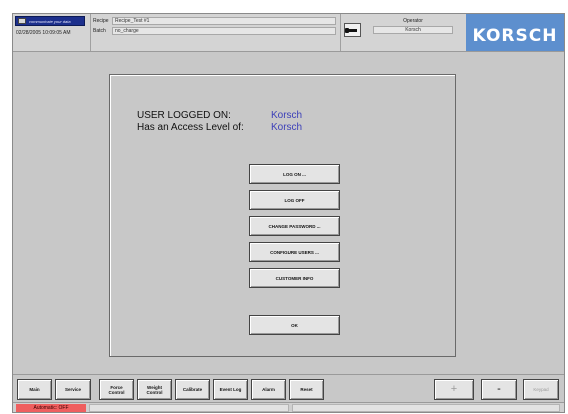 The image size is (568, 414). I want to click on nav-event-log-button: Event Log, so click(230, 389).